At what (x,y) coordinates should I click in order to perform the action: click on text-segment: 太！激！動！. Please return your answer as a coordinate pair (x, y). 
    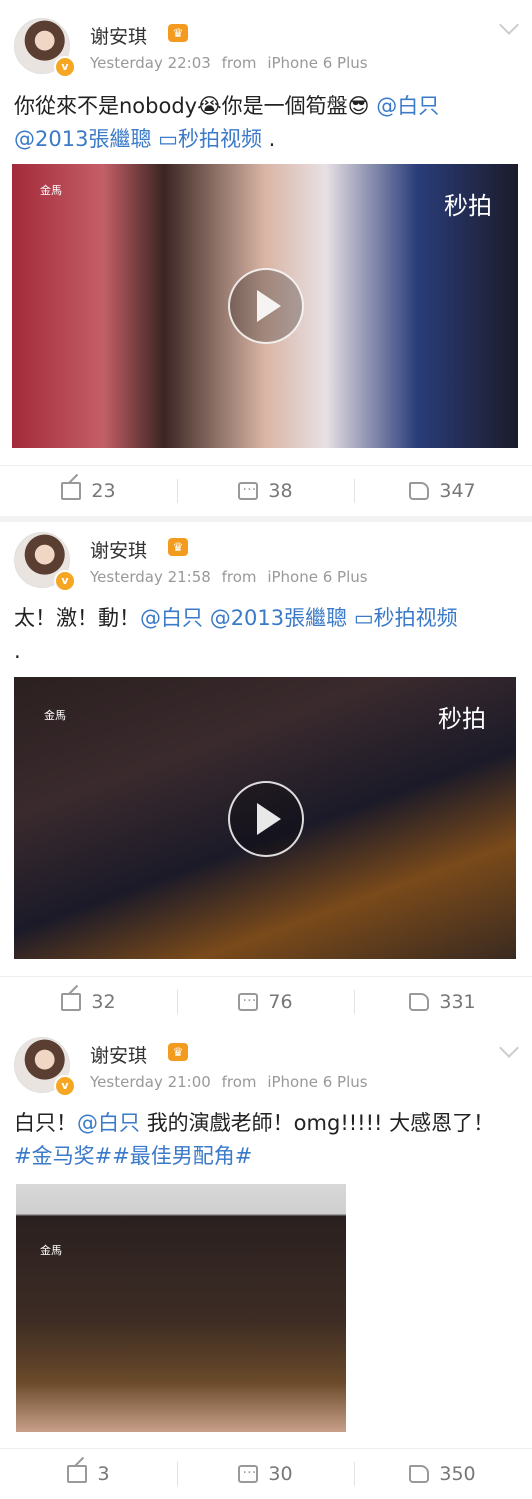
    Looking at the image, I should click on (77, 618).